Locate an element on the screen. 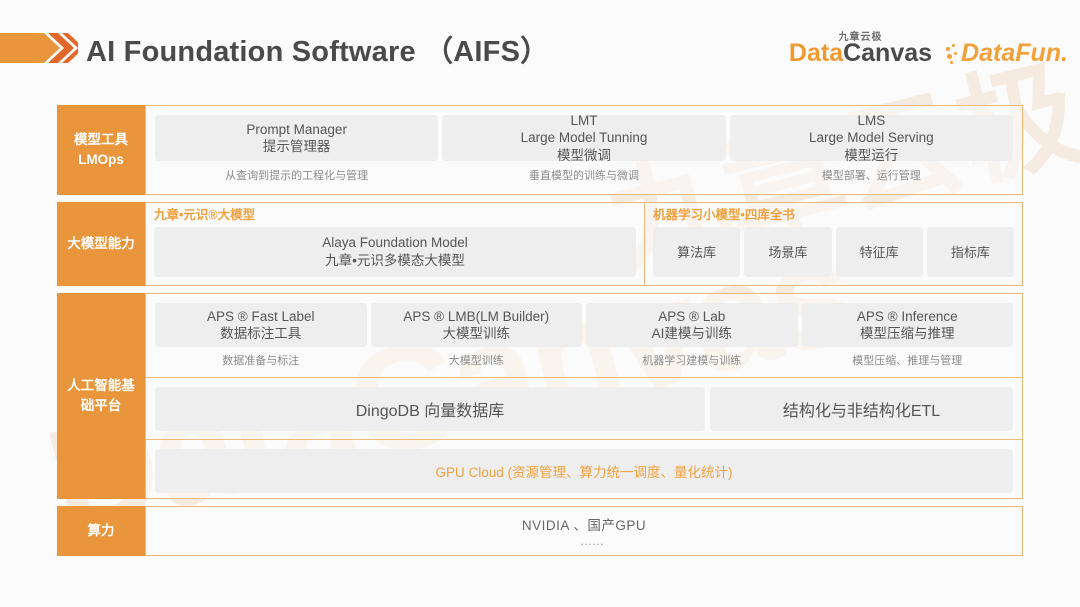 The image size is (1080, 607). sub-lmt: 垂直模型的训练与微调 is located at coordinates (583, 176).